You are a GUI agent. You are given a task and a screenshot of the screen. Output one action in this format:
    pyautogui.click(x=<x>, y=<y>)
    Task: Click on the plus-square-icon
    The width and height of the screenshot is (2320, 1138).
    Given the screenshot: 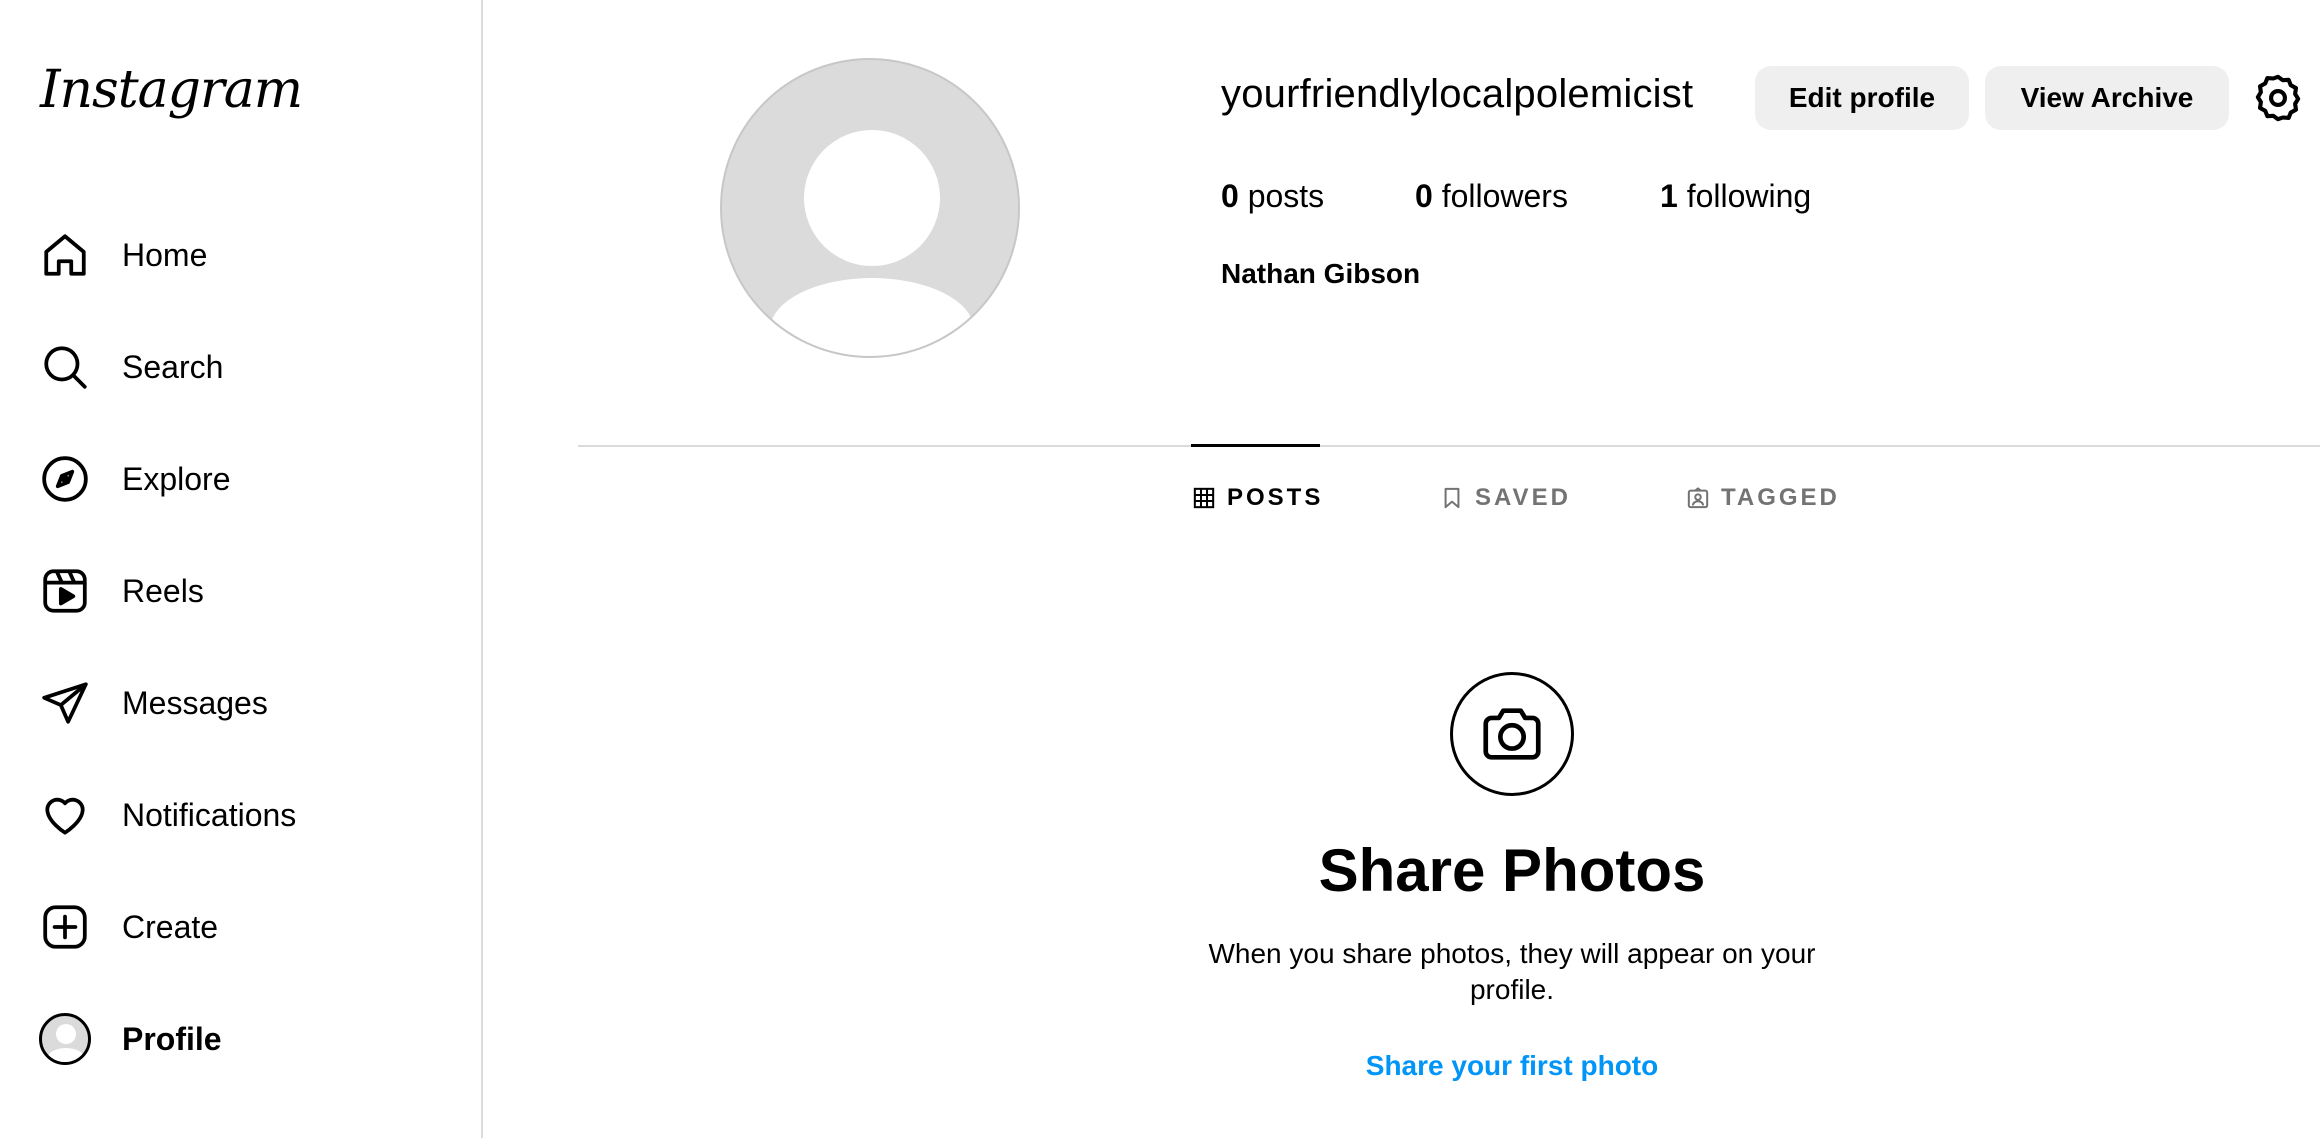 What is the action you would take?
    pyautogui.click(x=65, y=927)
    